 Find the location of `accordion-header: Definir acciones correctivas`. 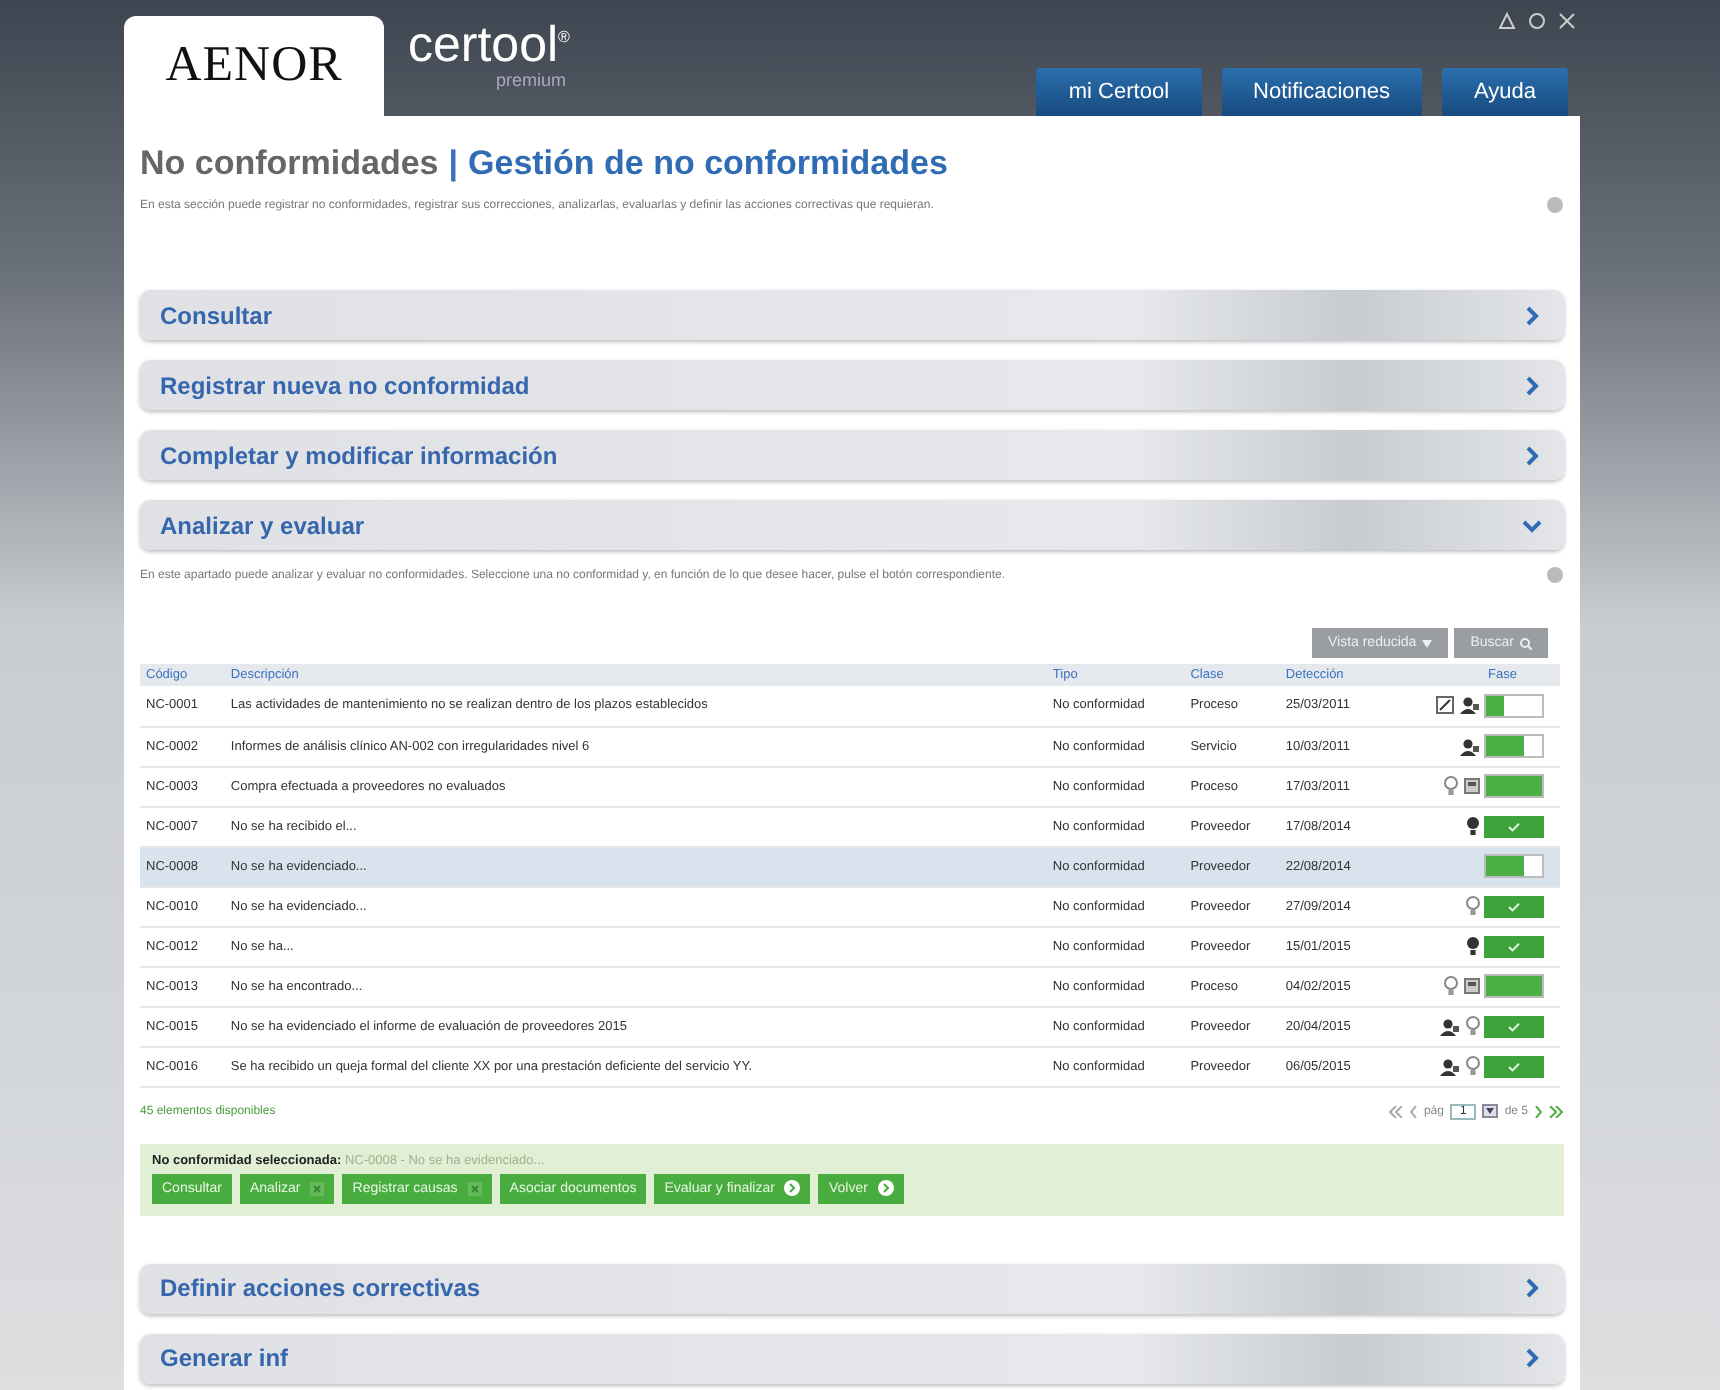

accordion-header: Definir acciones correctivas is located at coordinates (852, 1288).